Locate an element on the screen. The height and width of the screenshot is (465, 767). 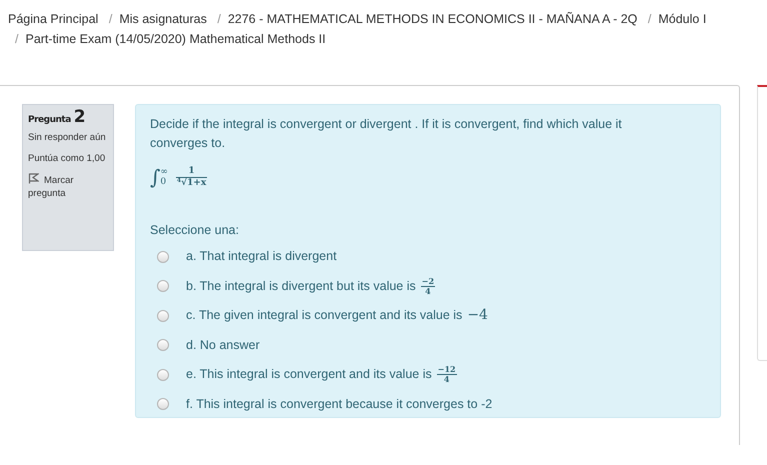
breadcrumb-link: 2276 - MATHEMATICAL METHODS IN ECONOMICS II - MAÑANA A - 2Q is located at coordinates (433, 19).